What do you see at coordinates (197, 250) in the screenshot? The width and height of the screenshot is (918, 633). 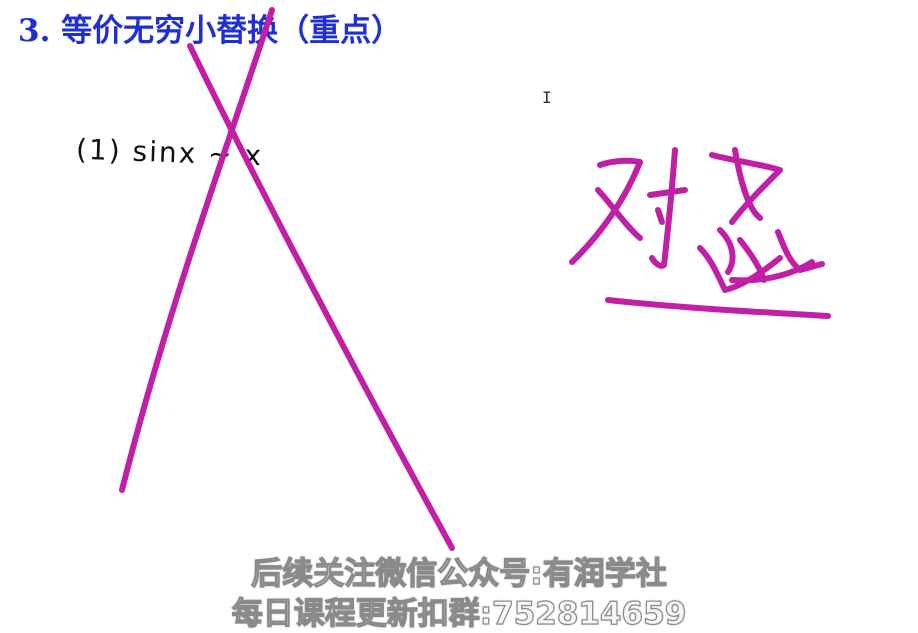 I see `ink-cross-stroke-right` at bounding box center [197, 250].